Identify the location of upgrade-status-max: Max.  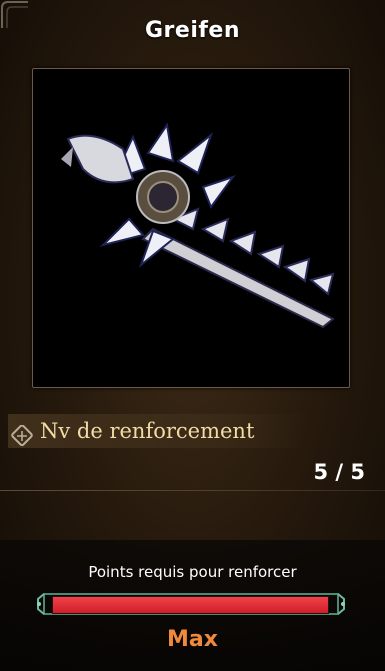
(192, 639).